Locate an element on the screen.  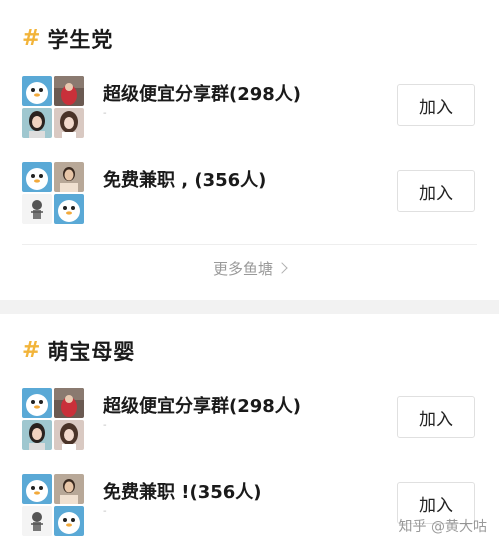
section-title: 学生党 is located at coordinates (80, 40).